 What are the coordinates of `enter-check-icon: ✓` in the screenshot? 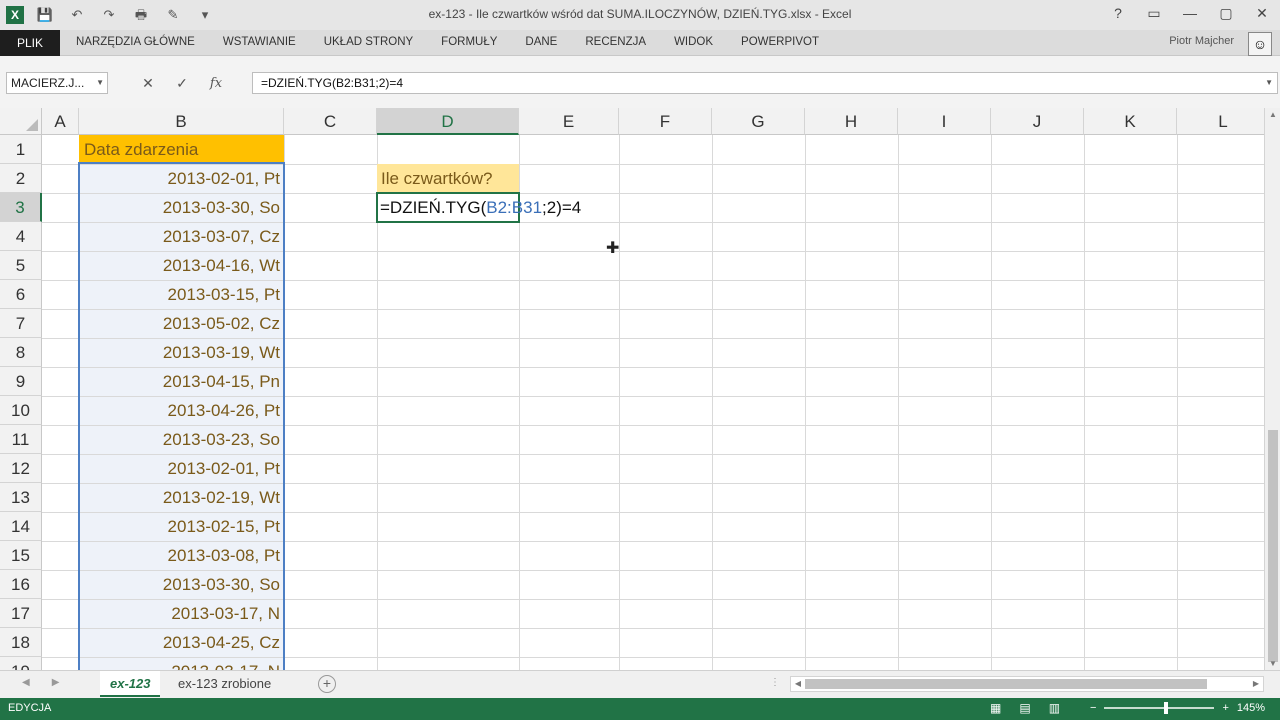 It's located at (182, 83).